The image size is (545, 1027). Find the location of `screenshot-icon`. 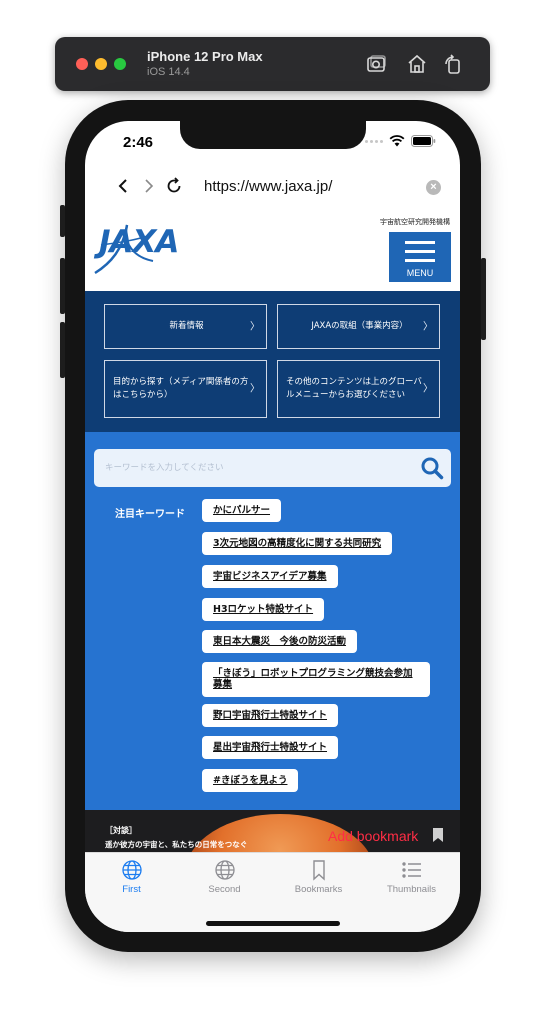

screenshot-icon is located at coordinates (377, 64).